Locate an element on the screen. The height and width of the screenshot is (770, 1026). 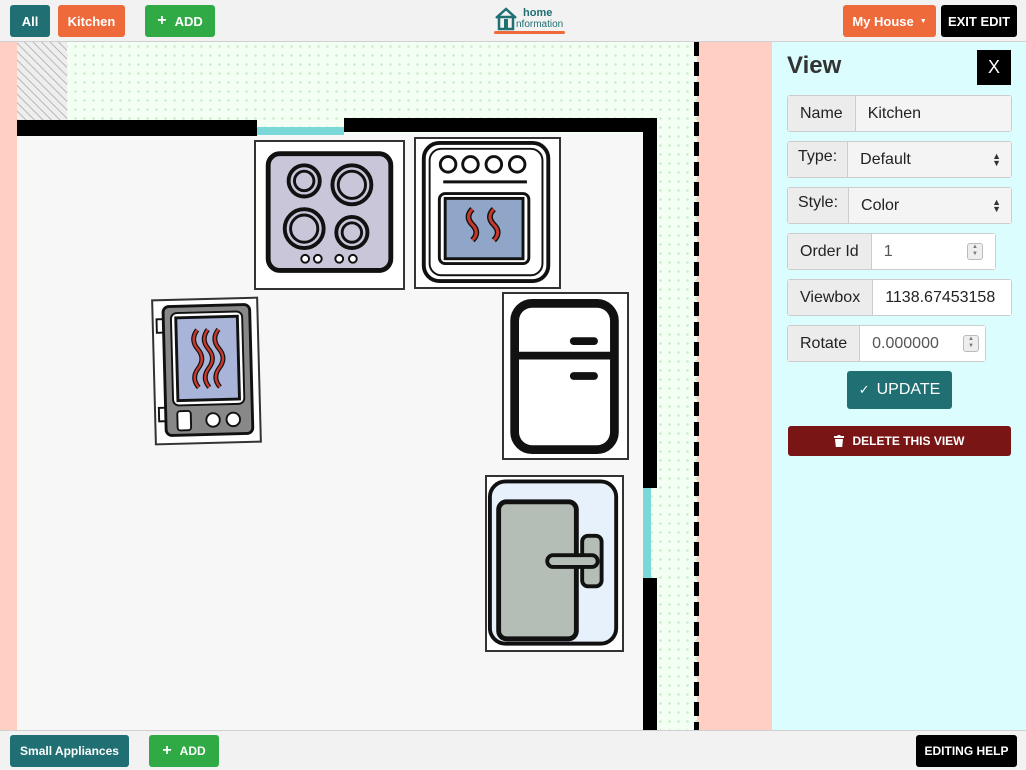
close-label: X is located at coordinates (993, 67).